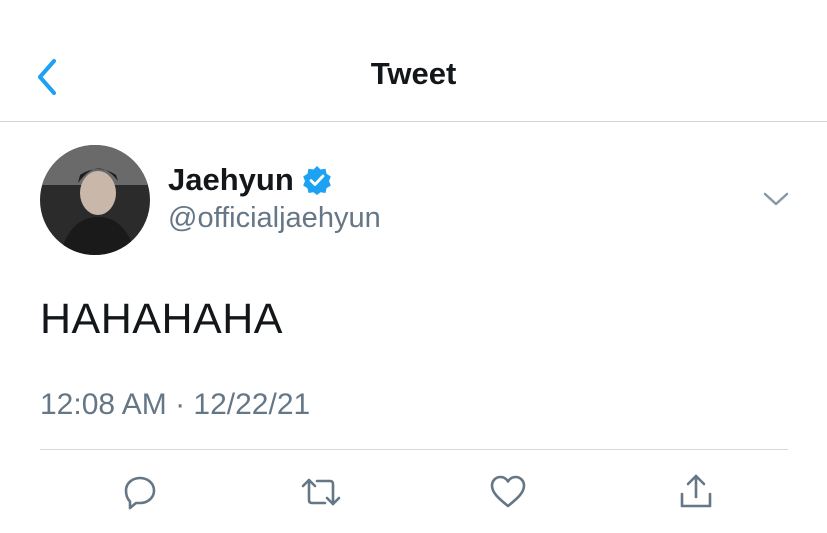 The height and width of the screenshot is (533, 827). I want to click on reply-button, so click(140, 492).